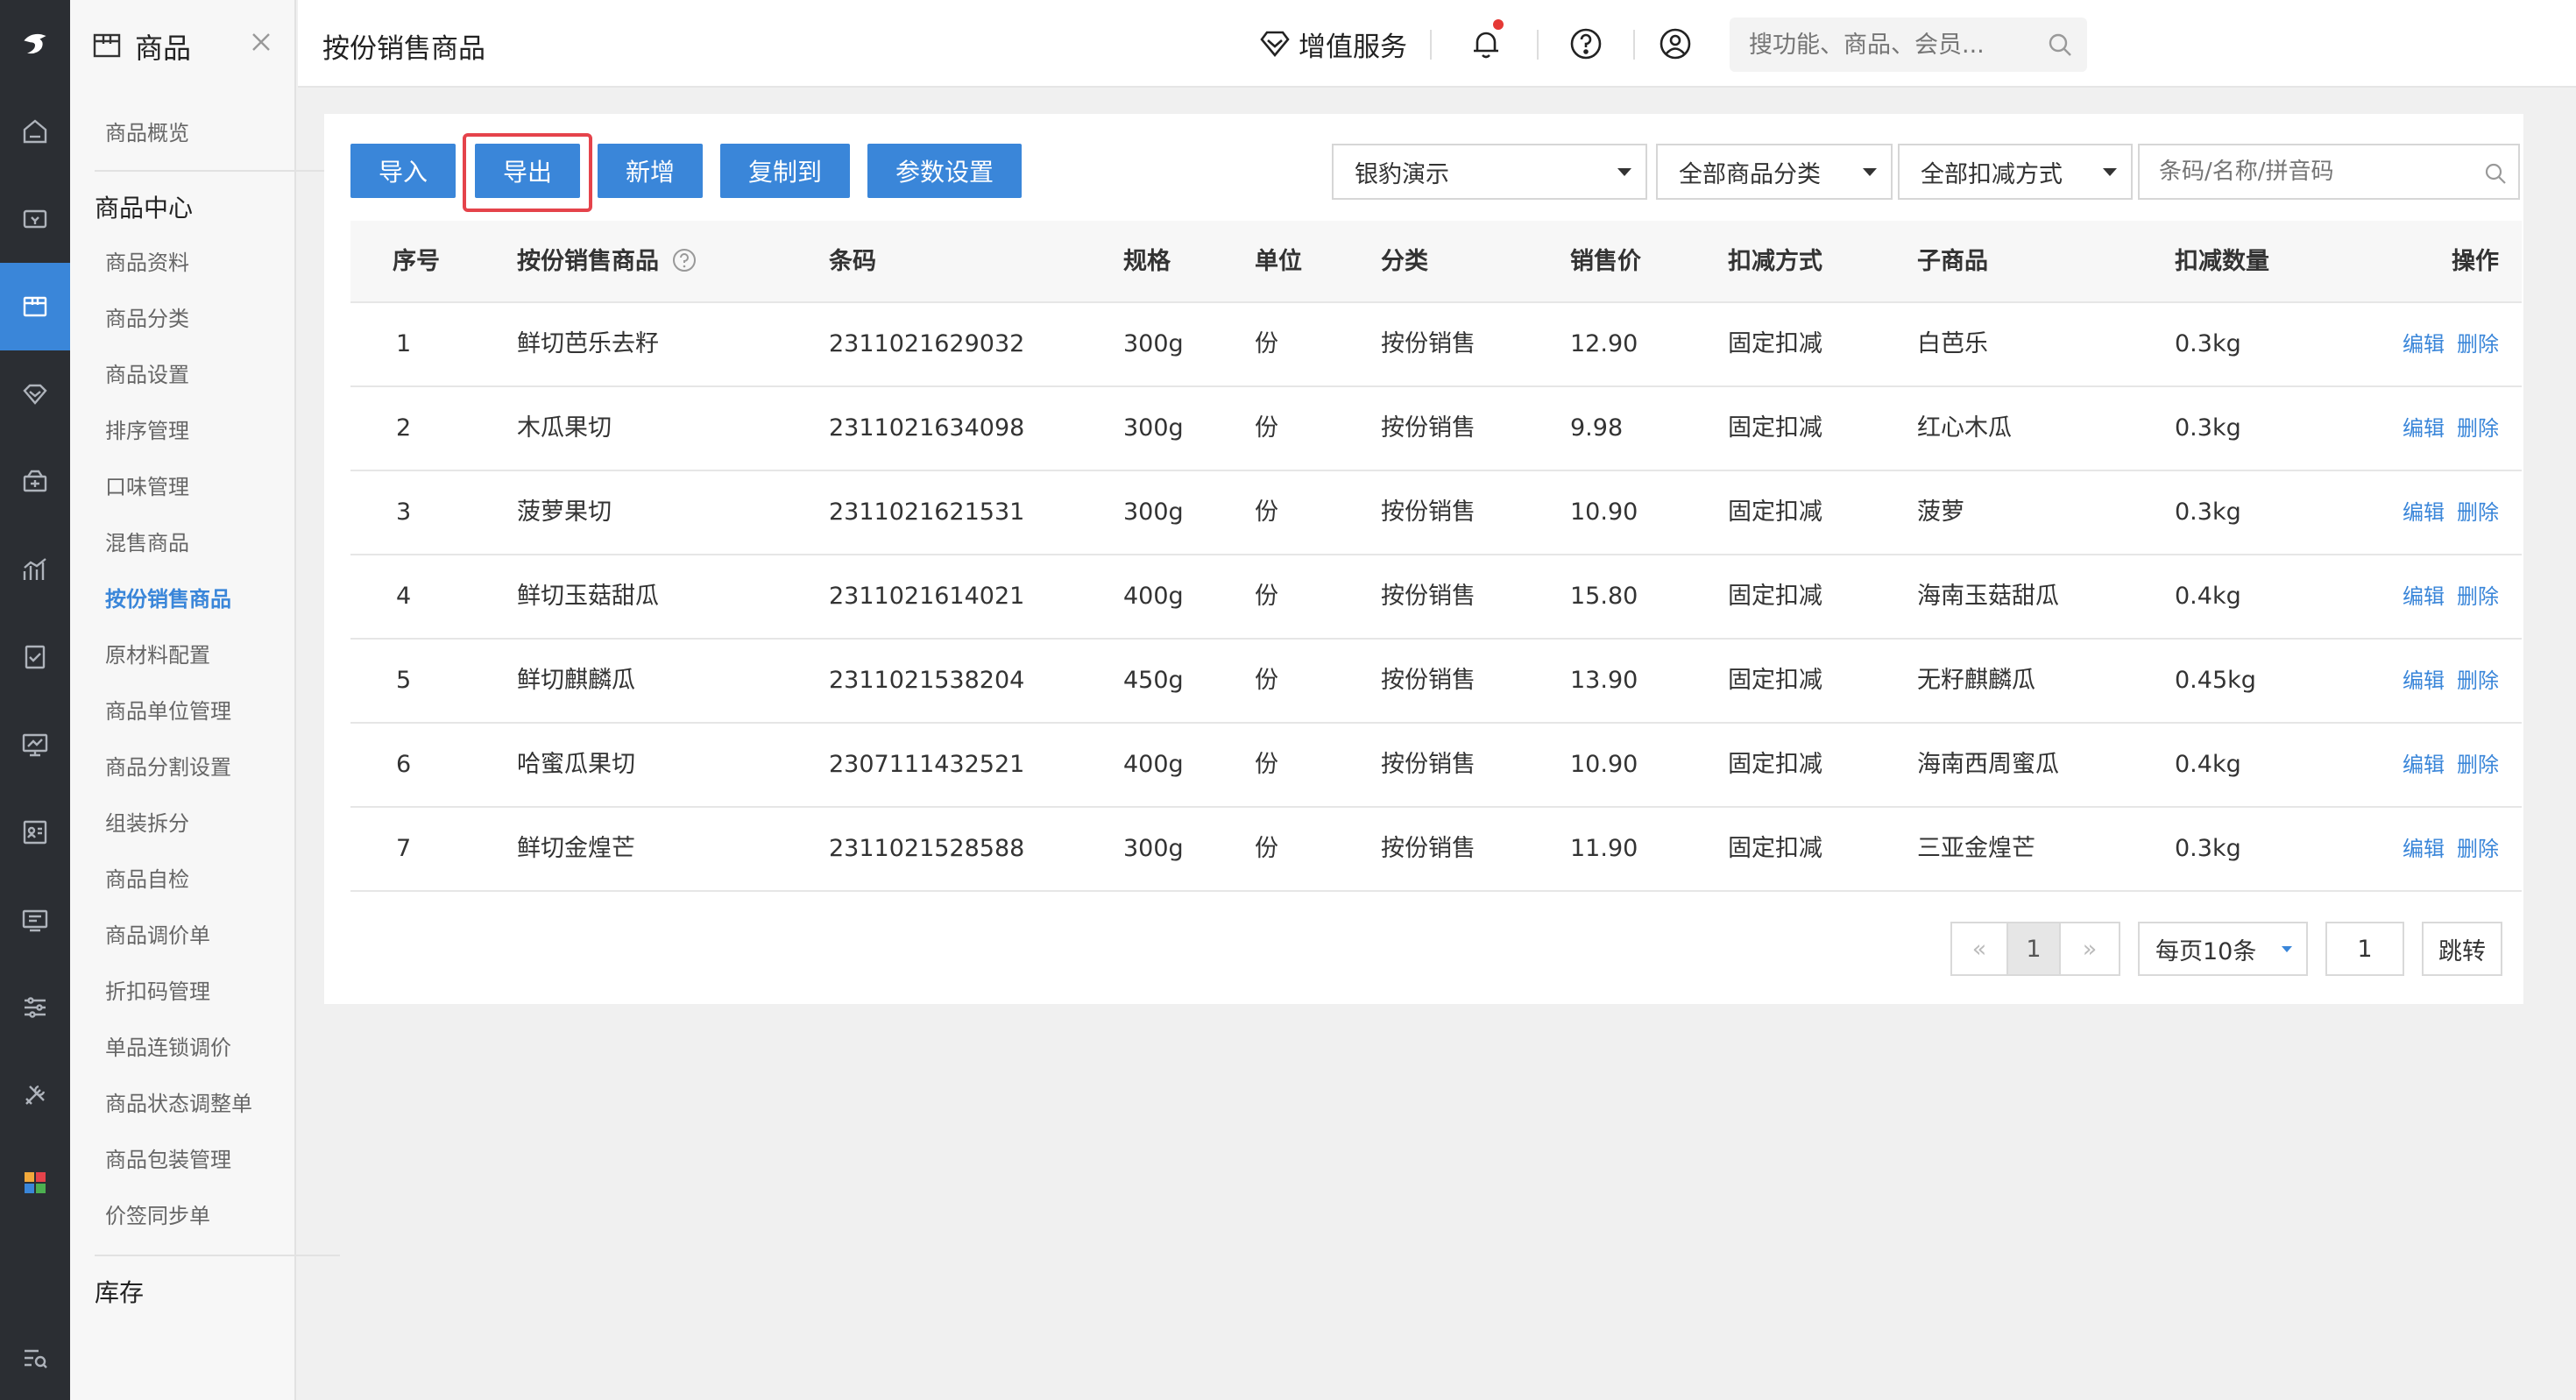 This screenshot has width=2576, height=1400. I want to click on next-page-button: », so click(2089, 949).